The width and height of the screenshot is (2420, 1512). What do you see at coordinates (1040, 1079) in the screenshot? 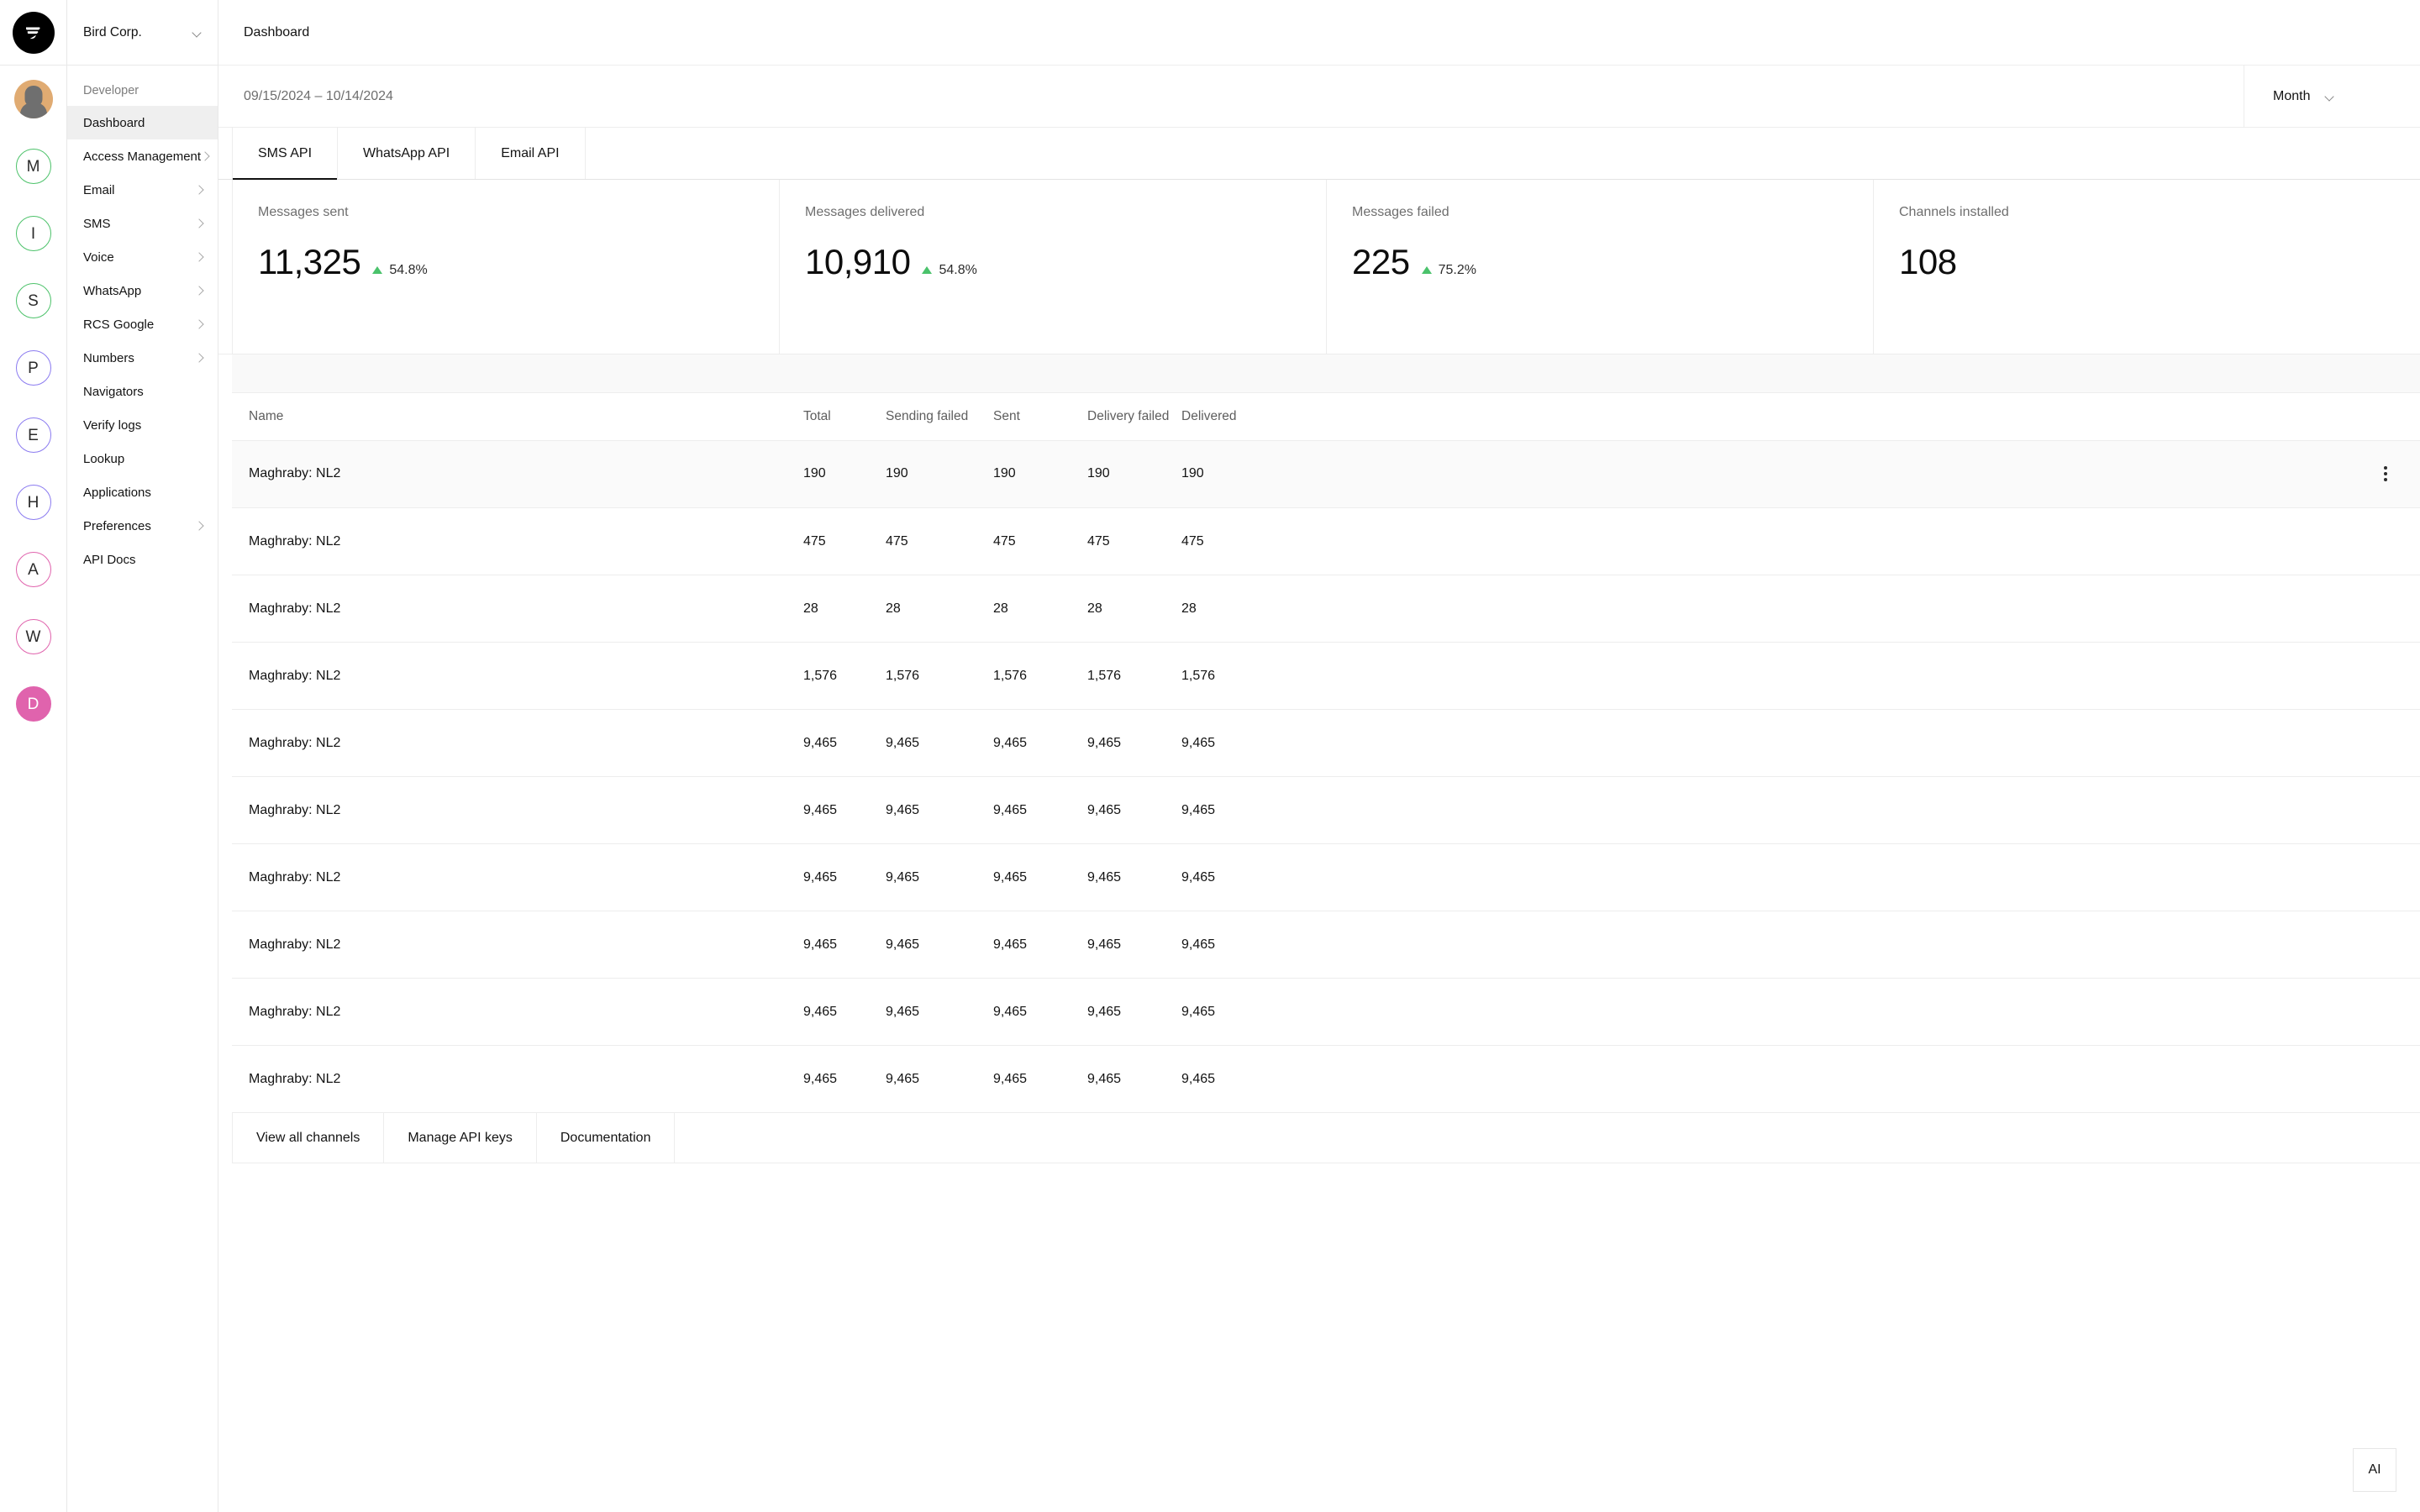
I see `cell-sent: 9,465` at bounding box center [1040, 1079].